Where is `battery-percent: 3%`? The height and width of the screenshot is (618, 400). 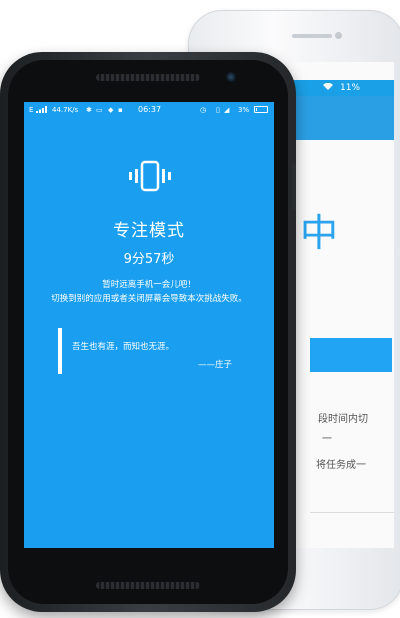
battery-percent: 3% is located at coordinates (244, 110).